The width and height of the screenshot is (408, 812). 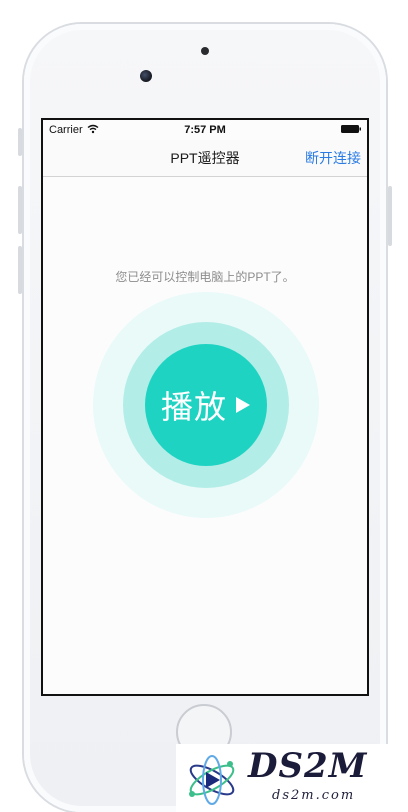 I want to click on play-button: 播放, so click(x=206, y=405).